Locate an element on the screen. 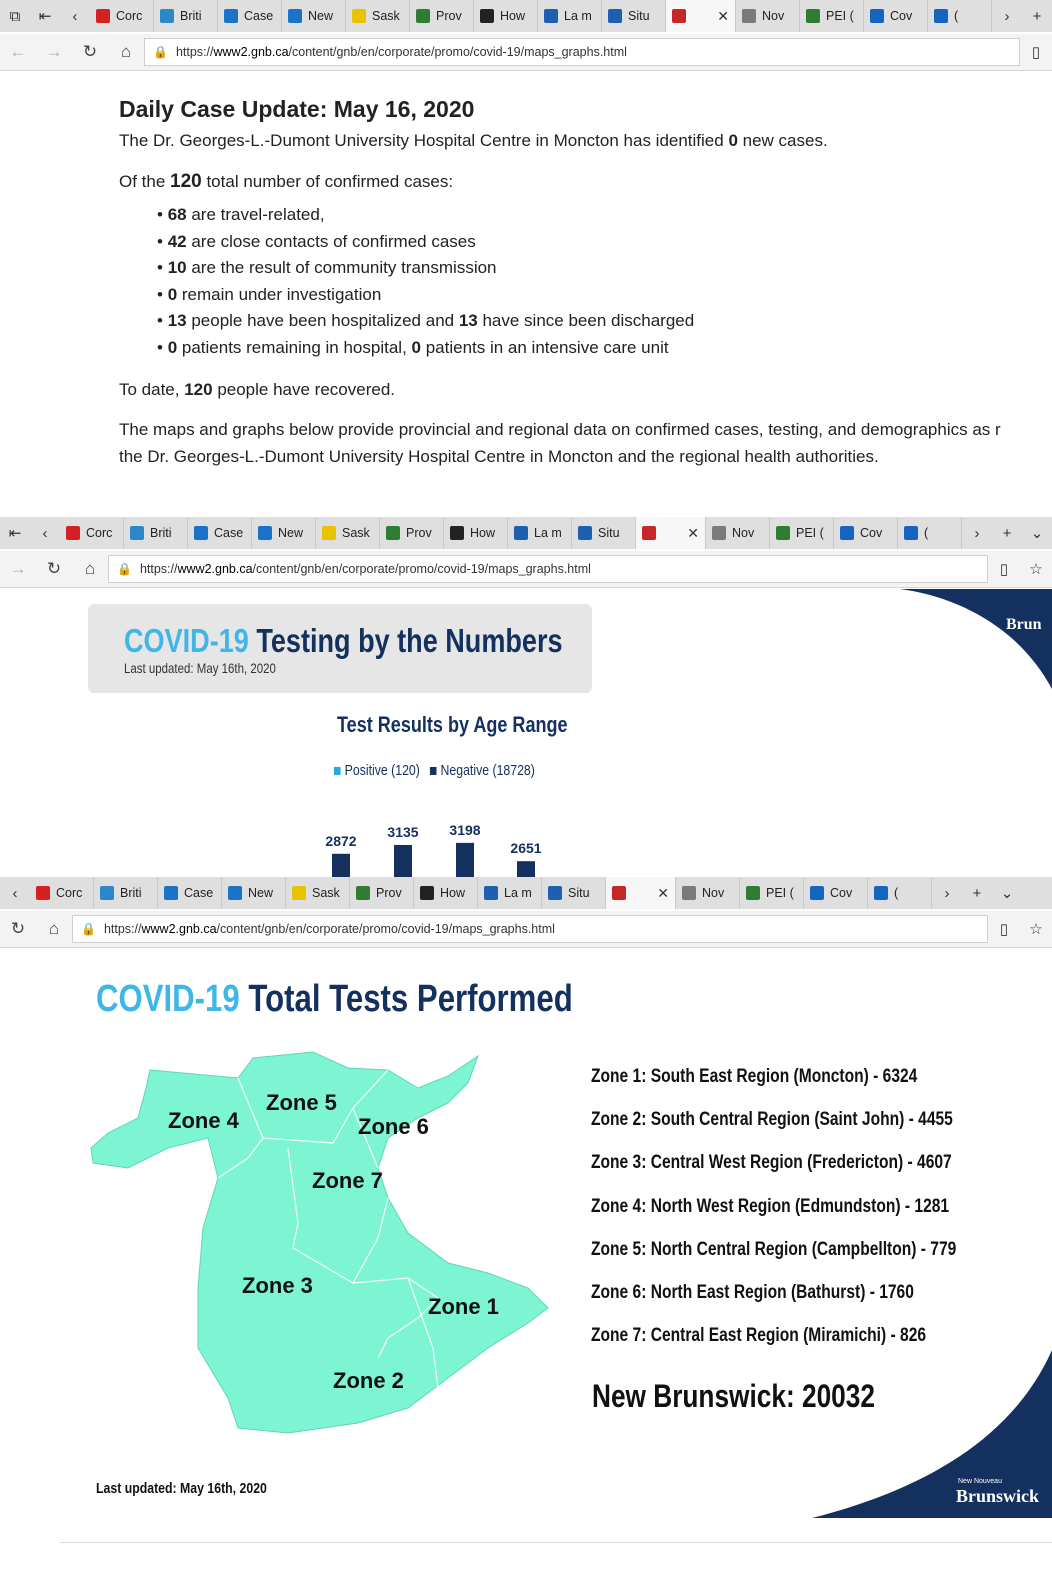 This screenshot has height=1588, width=1052. bar-value-label: 3198 is located at coordinates (464, 830).